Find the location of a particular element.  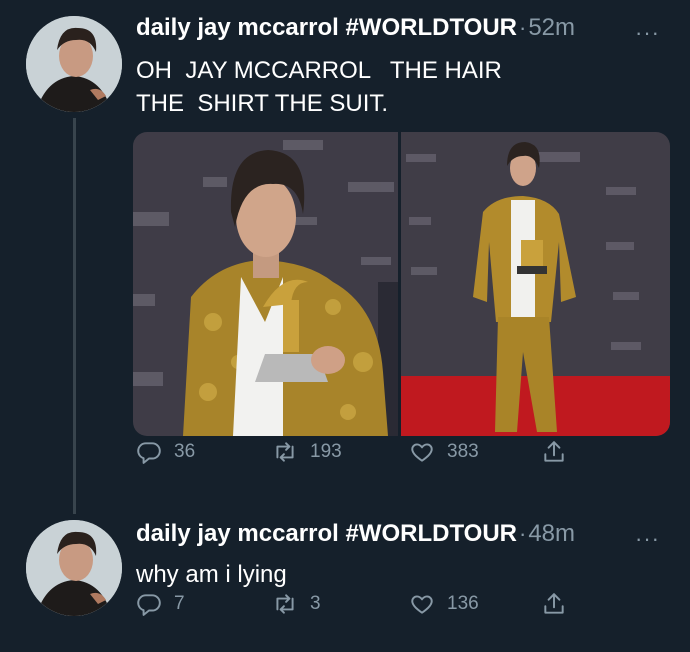

retweet-count: 193 is located at coordinates (326, 451).